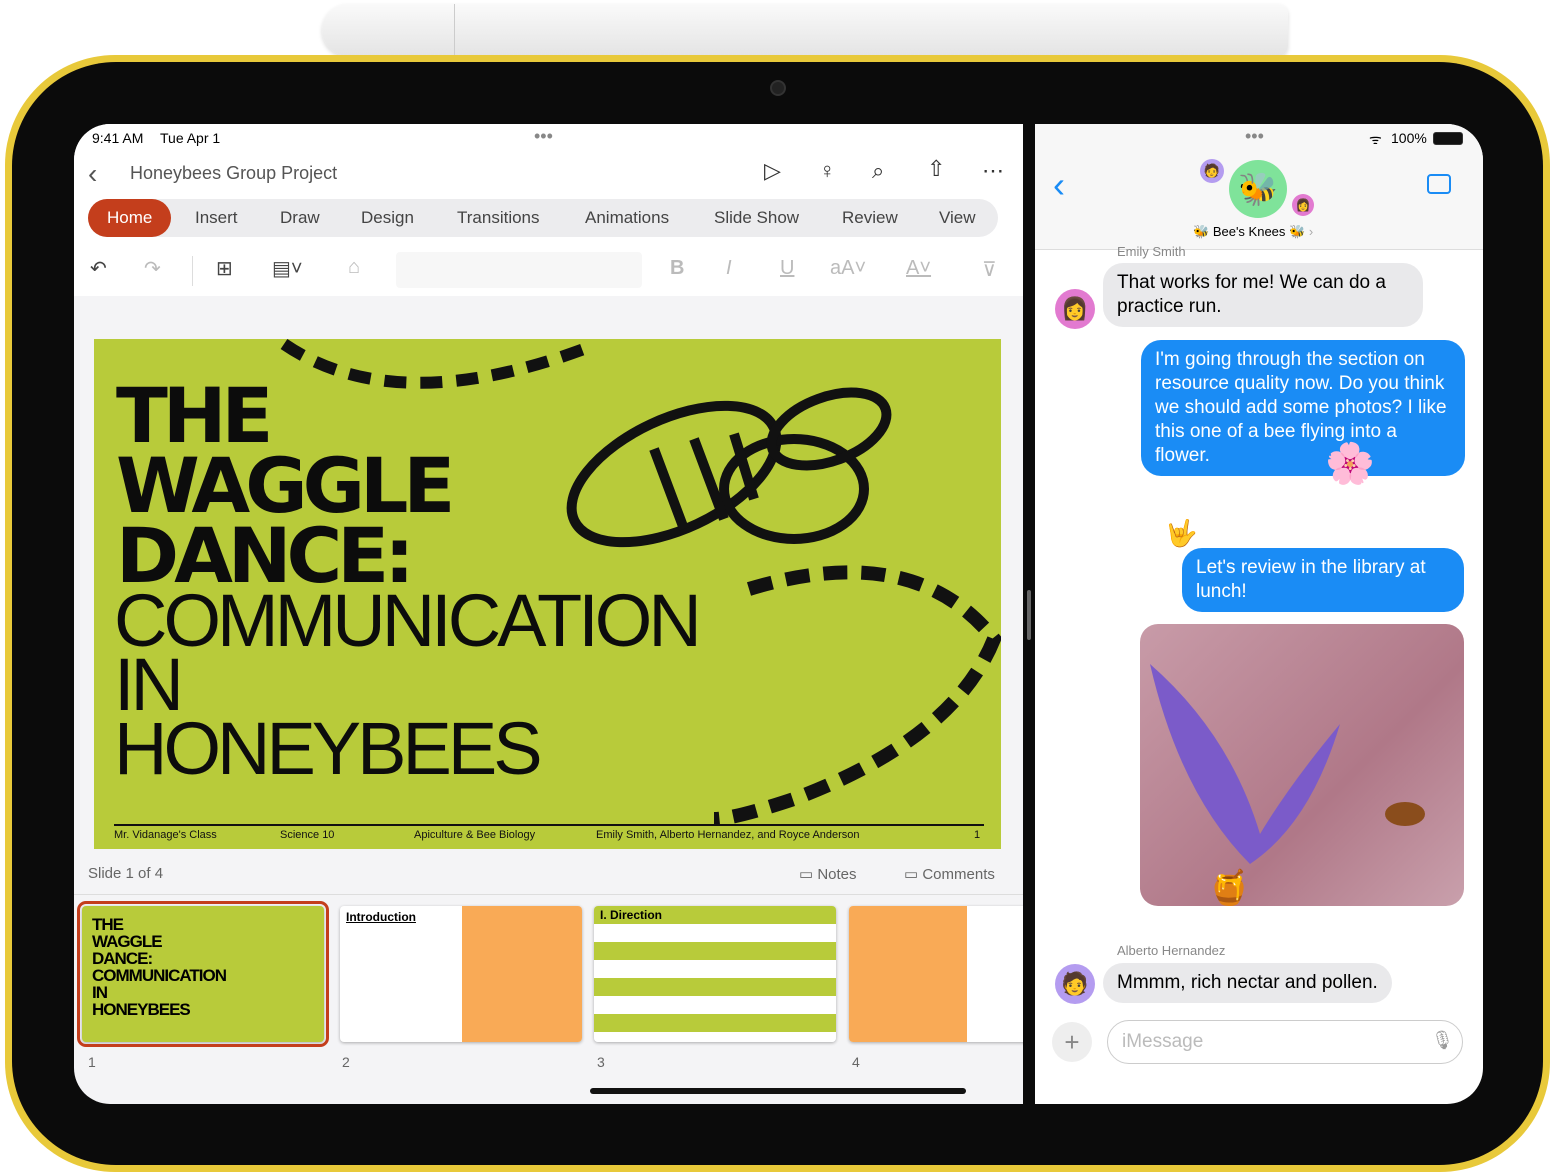  I want to click on tab-draw: Draw, so click(300, 218).